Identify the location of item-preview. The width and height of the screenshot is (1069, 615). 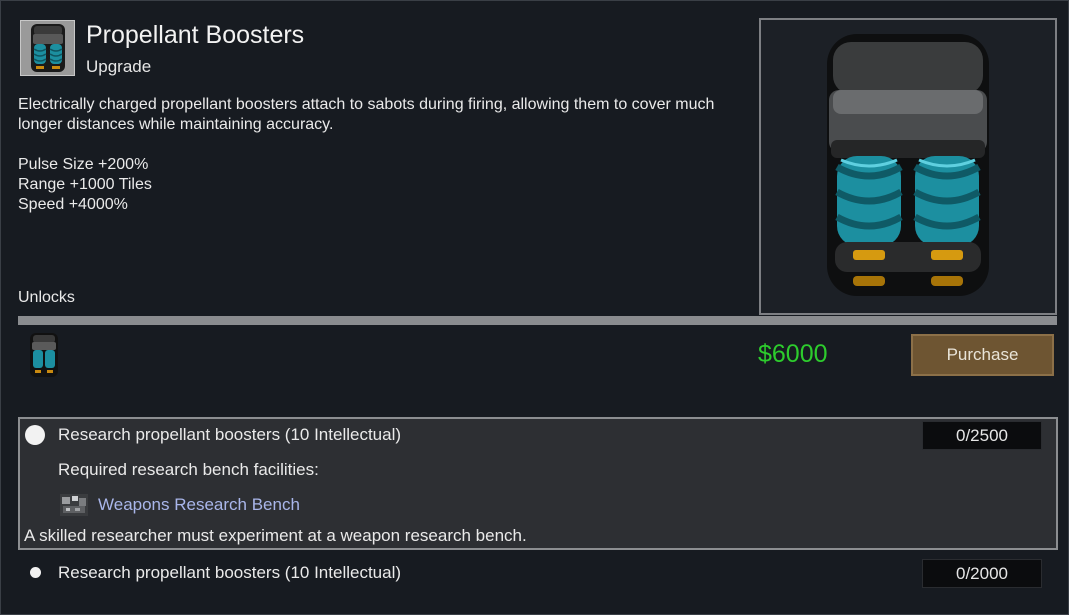
(908, 166).